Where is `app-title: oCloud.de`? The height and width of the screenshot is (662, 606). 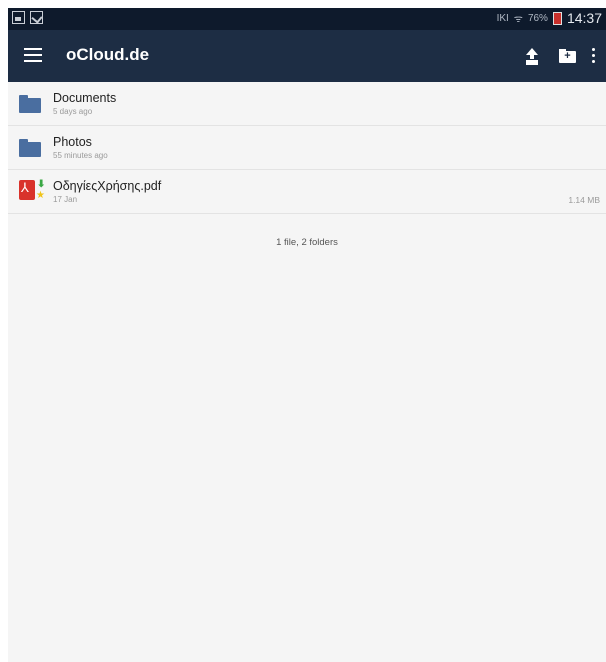 app-title: oCloud.de is located at coordinates (108, 54).